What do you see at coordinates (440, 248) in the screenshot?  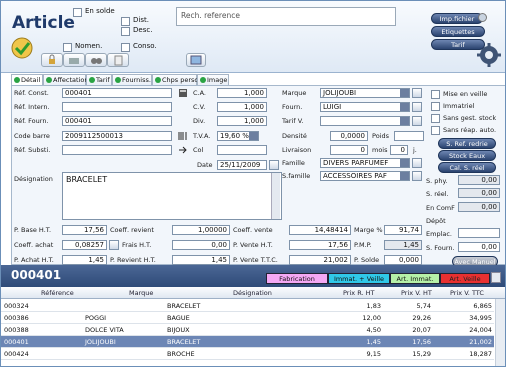 I see `s-fourn-label: S. Fourn.` at bounding box center [440, 248].